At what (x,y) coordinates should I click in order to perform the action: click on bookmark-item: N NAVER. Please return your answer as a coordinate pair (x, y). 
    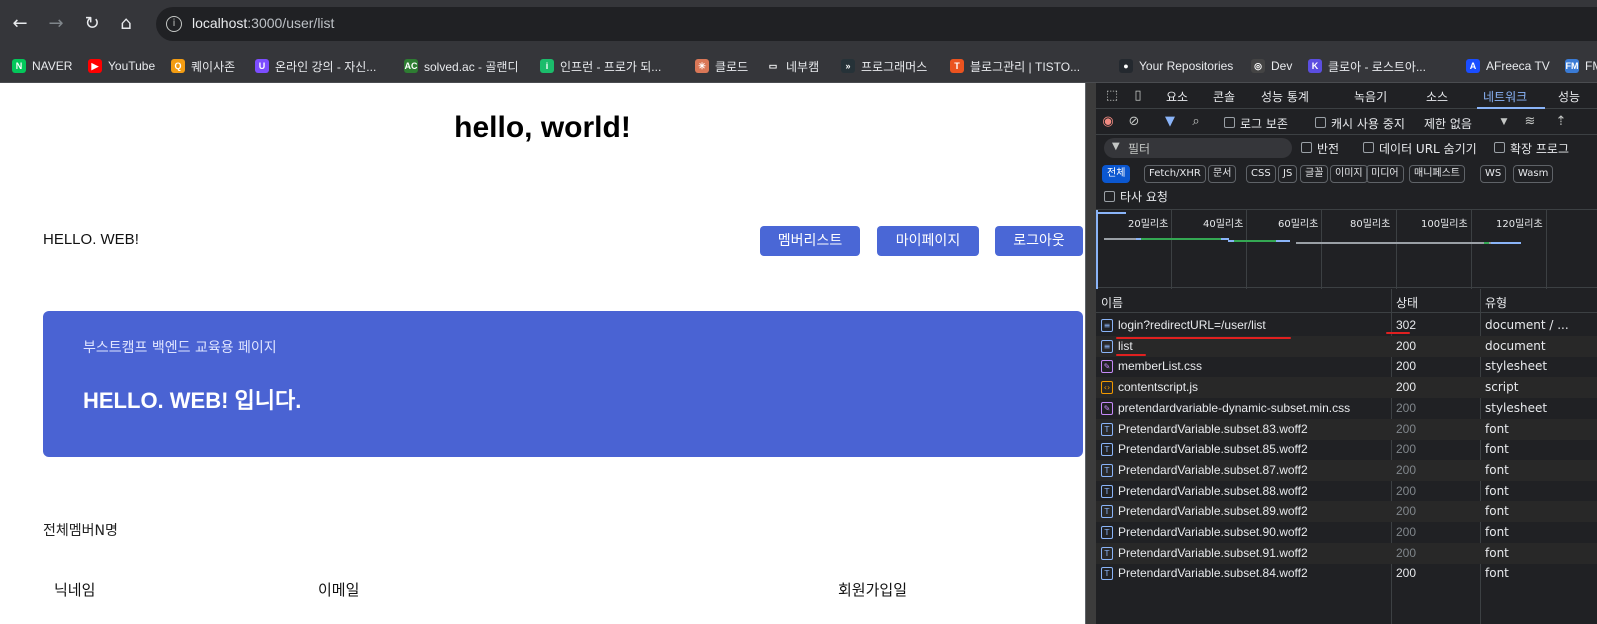
    Looking at the image, I should click on (42, 66).